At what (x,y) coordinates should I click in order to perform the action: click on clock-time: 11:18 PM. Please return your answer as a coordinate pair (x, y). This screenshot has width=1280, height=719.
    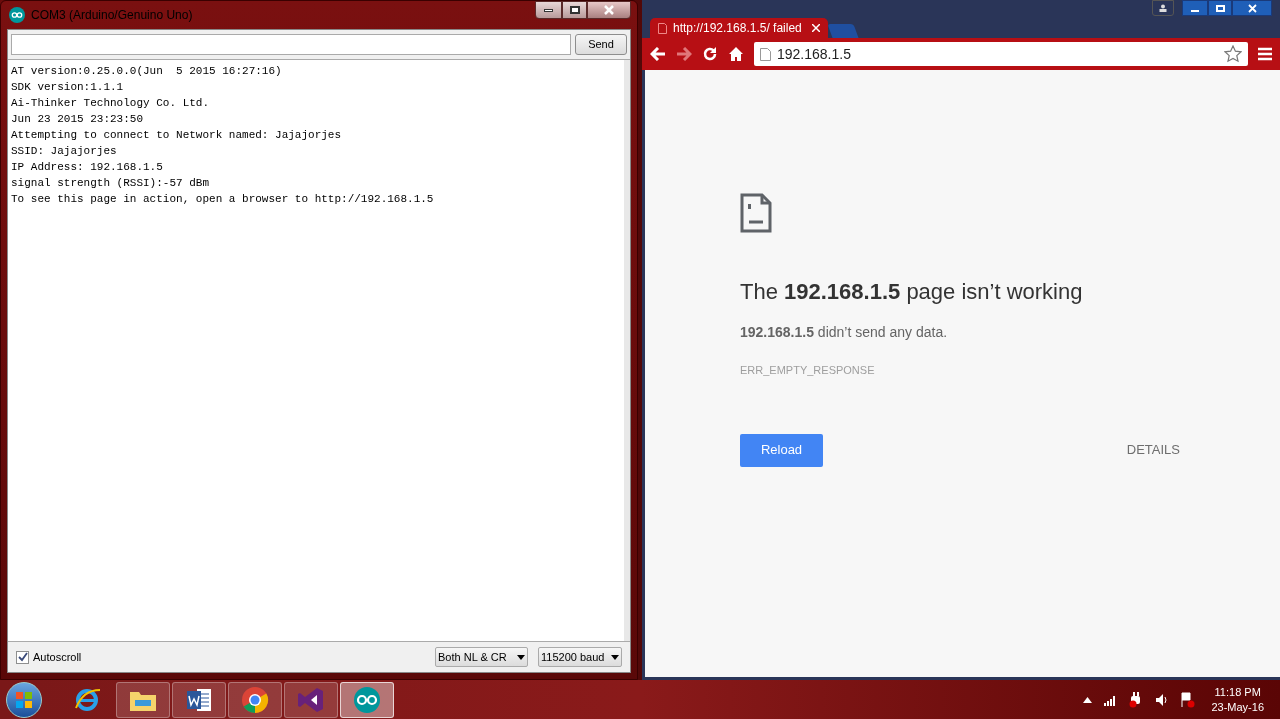
    Looking at the image, I should click on (1237, 692).